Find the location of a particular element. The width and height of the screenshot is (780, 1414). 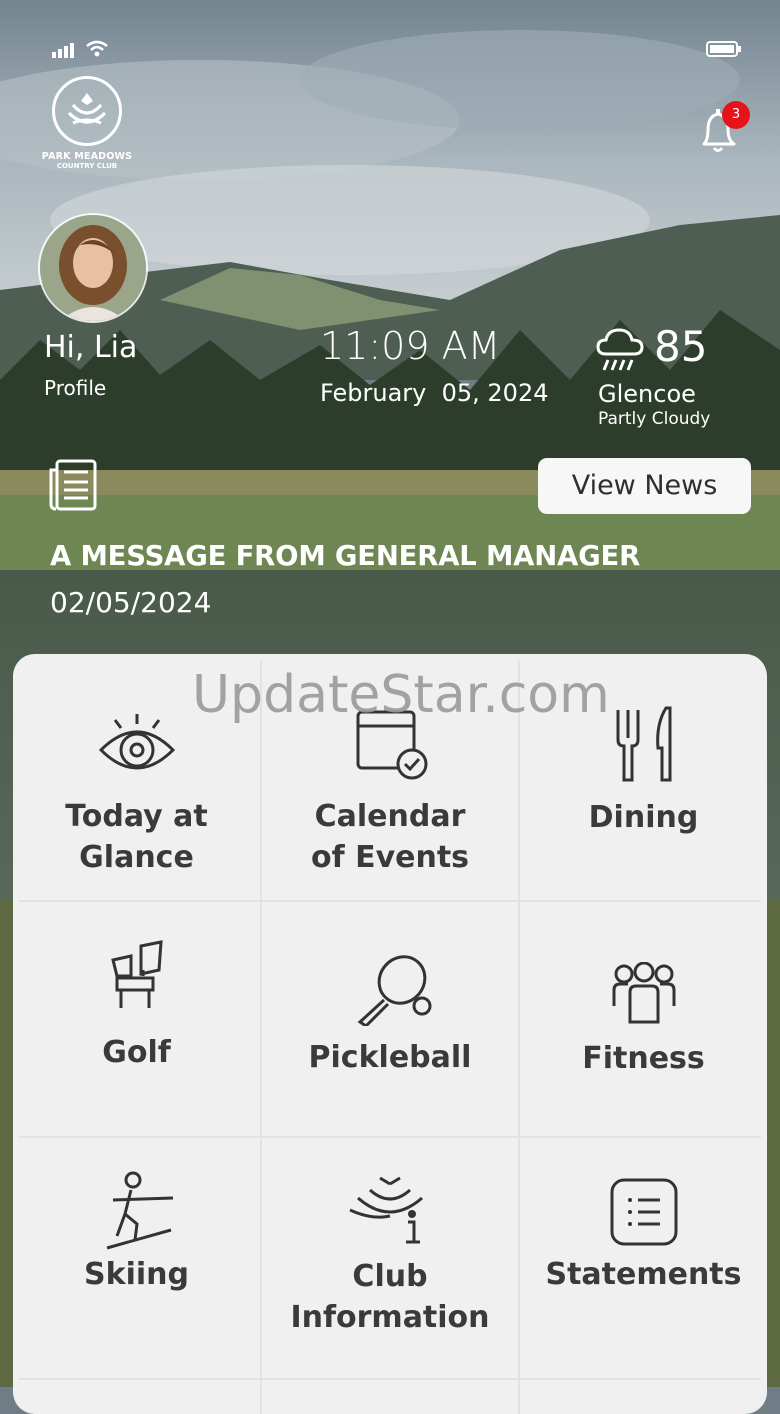

tile-label: Club is located at coordinates (390, 1276).